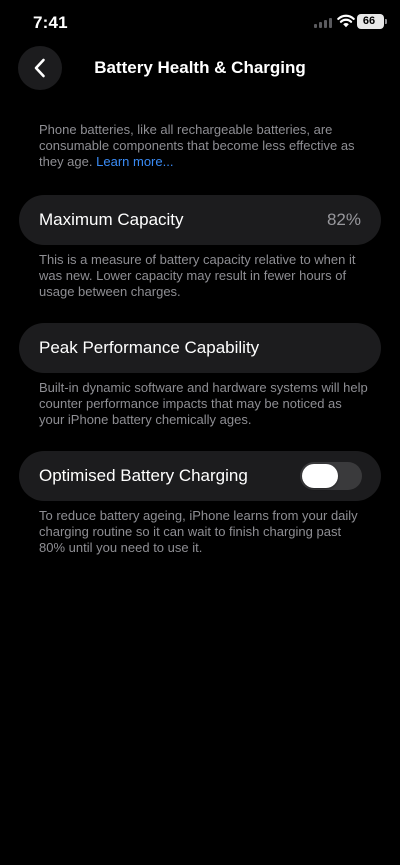 This screenshot has width=400, height=865. Describe the element at coordinates (111, 219) in the screenshot. I see `maximum-capacity-label: Maximum Capacity` at that location.